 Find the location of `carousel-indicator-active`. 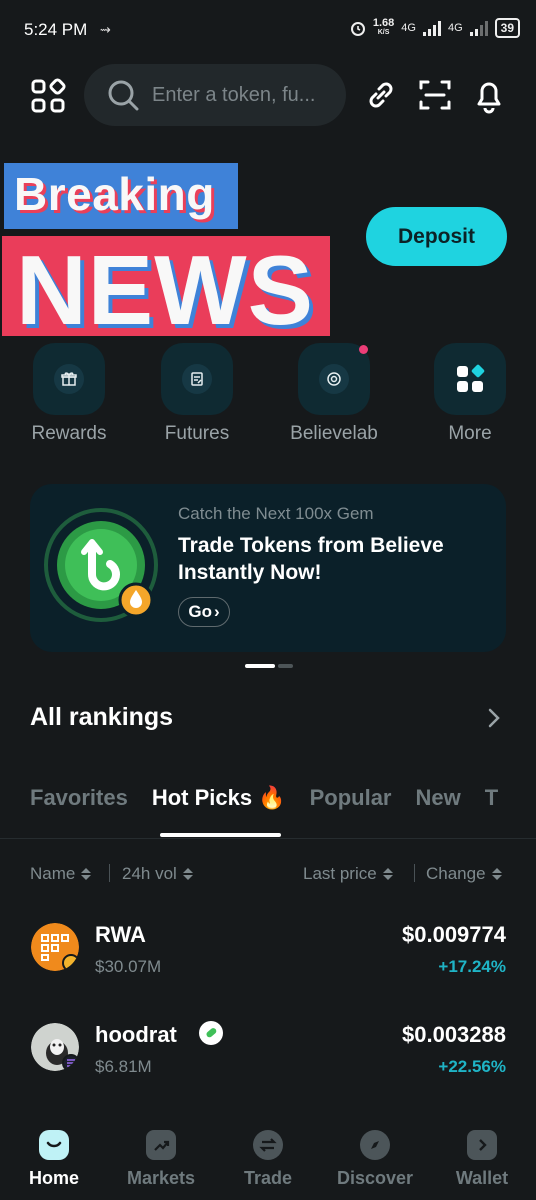

carousel-indicator-active is located at coordinates (260, 666).